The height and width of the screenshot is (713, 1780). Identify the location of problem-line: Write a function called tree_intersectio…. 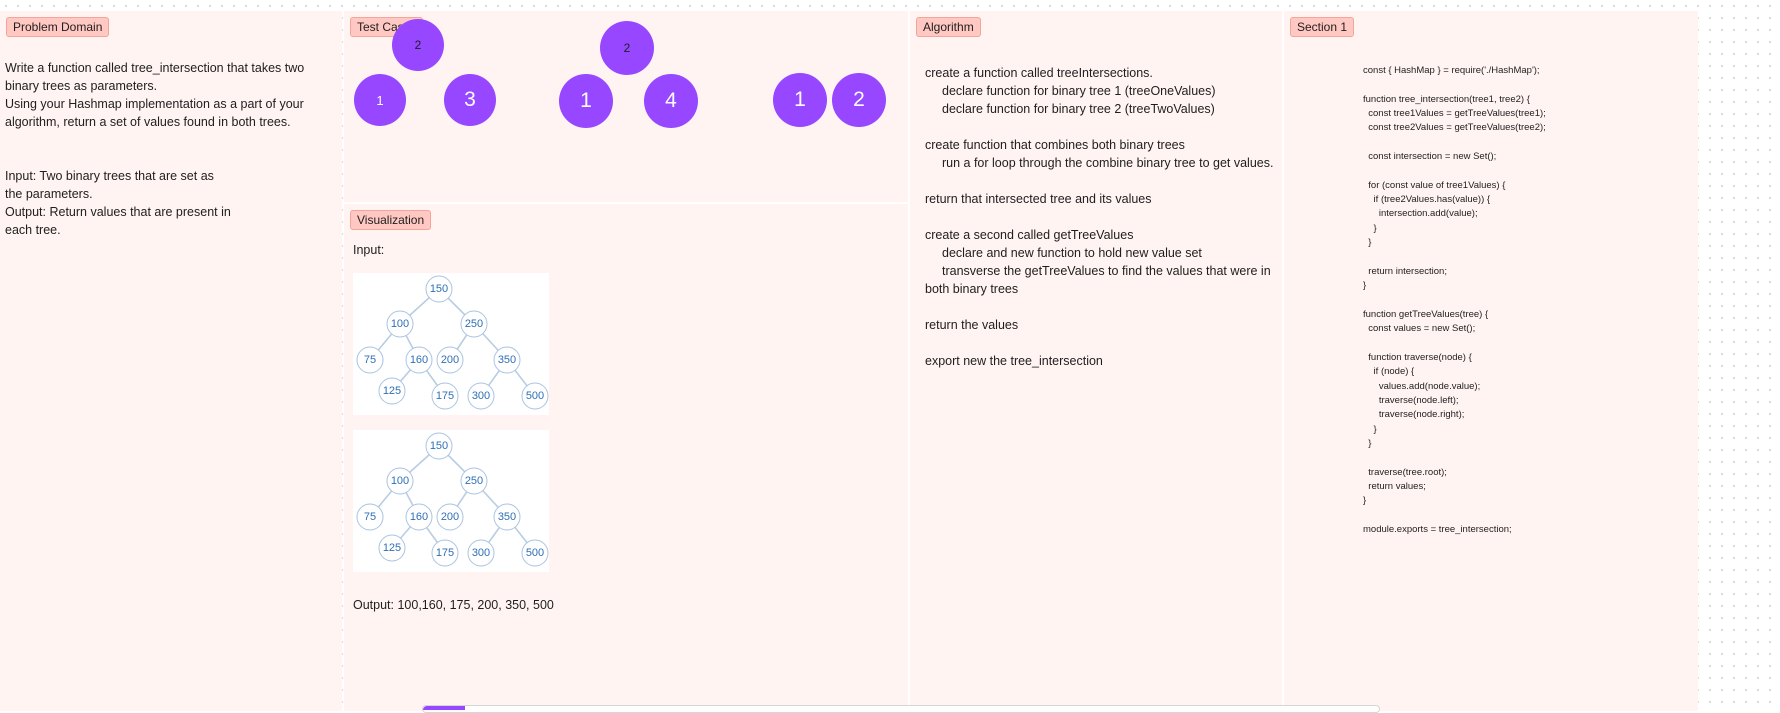
(155, 68).